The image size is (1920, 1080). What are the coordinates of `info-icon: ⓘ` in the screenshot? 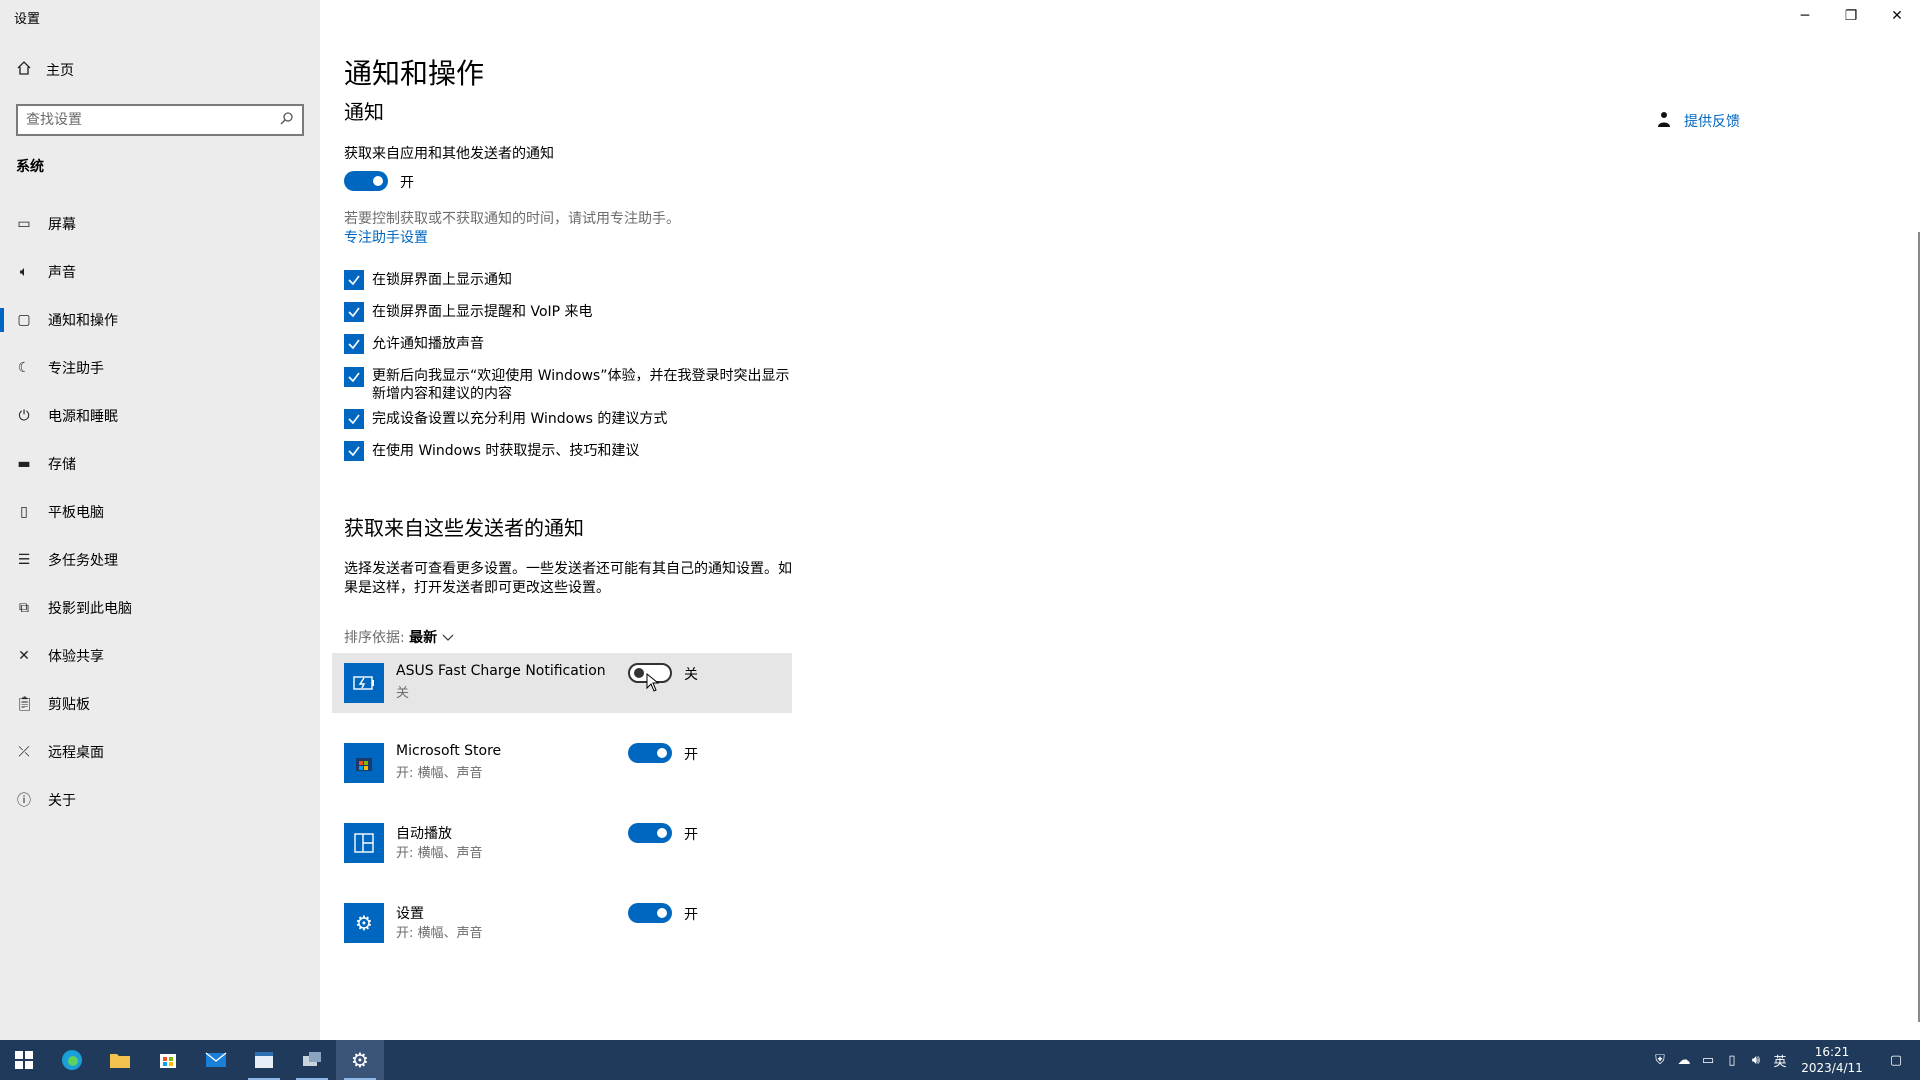 It's located at (24, 801).